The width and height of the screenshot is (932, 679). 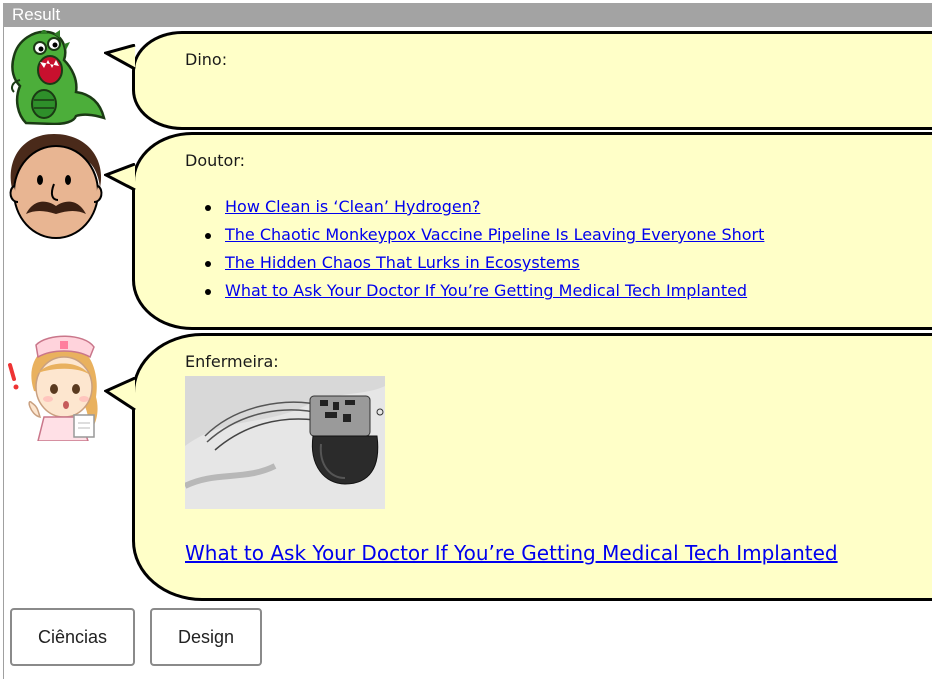 I want to click on list-item: How Clean is ‘Clean’ Hydrogen?, so click(x=474, y=207).